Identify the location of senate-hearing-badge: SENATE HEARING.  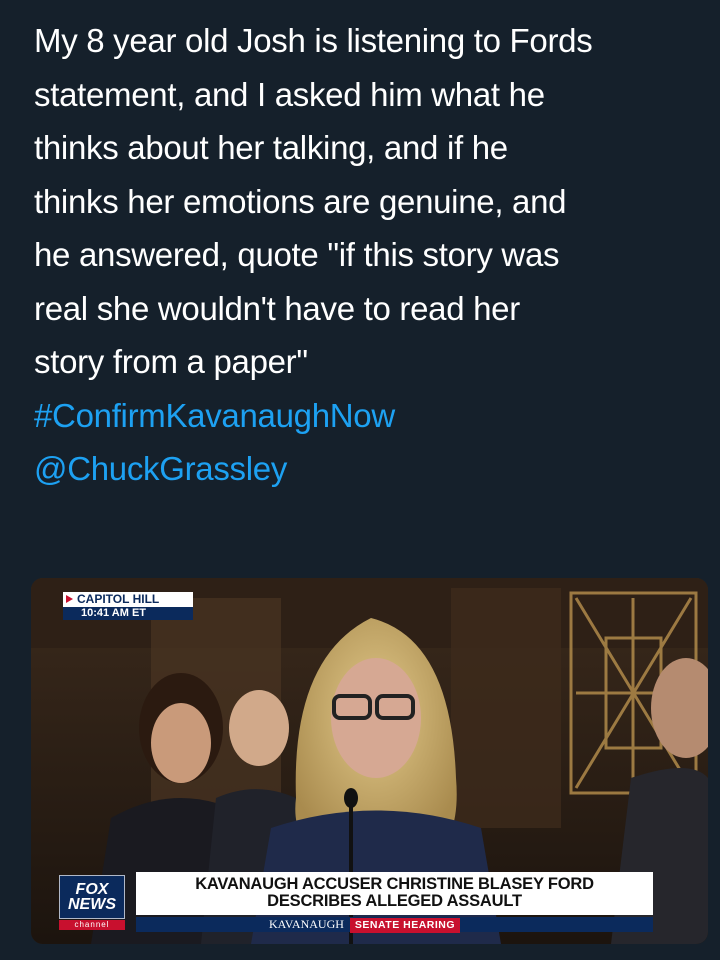
(405, 925).